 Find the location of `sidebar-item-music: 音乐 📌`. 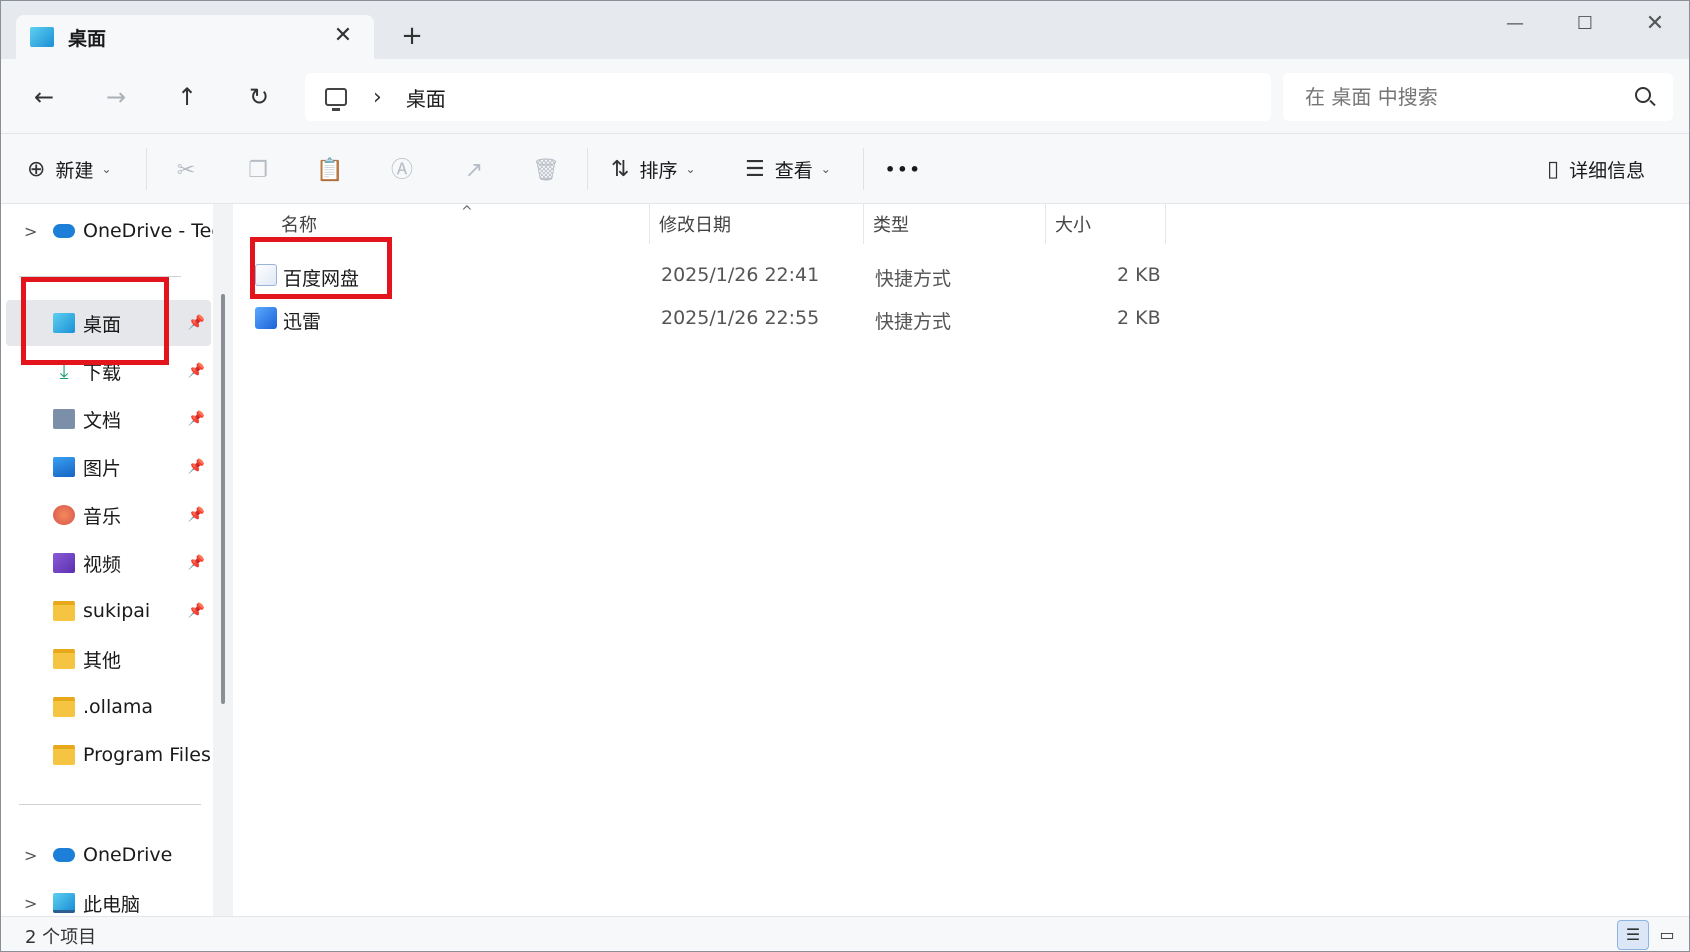

sidebar-item-music: 音乐 📌 is located at coordinates (108, 515).